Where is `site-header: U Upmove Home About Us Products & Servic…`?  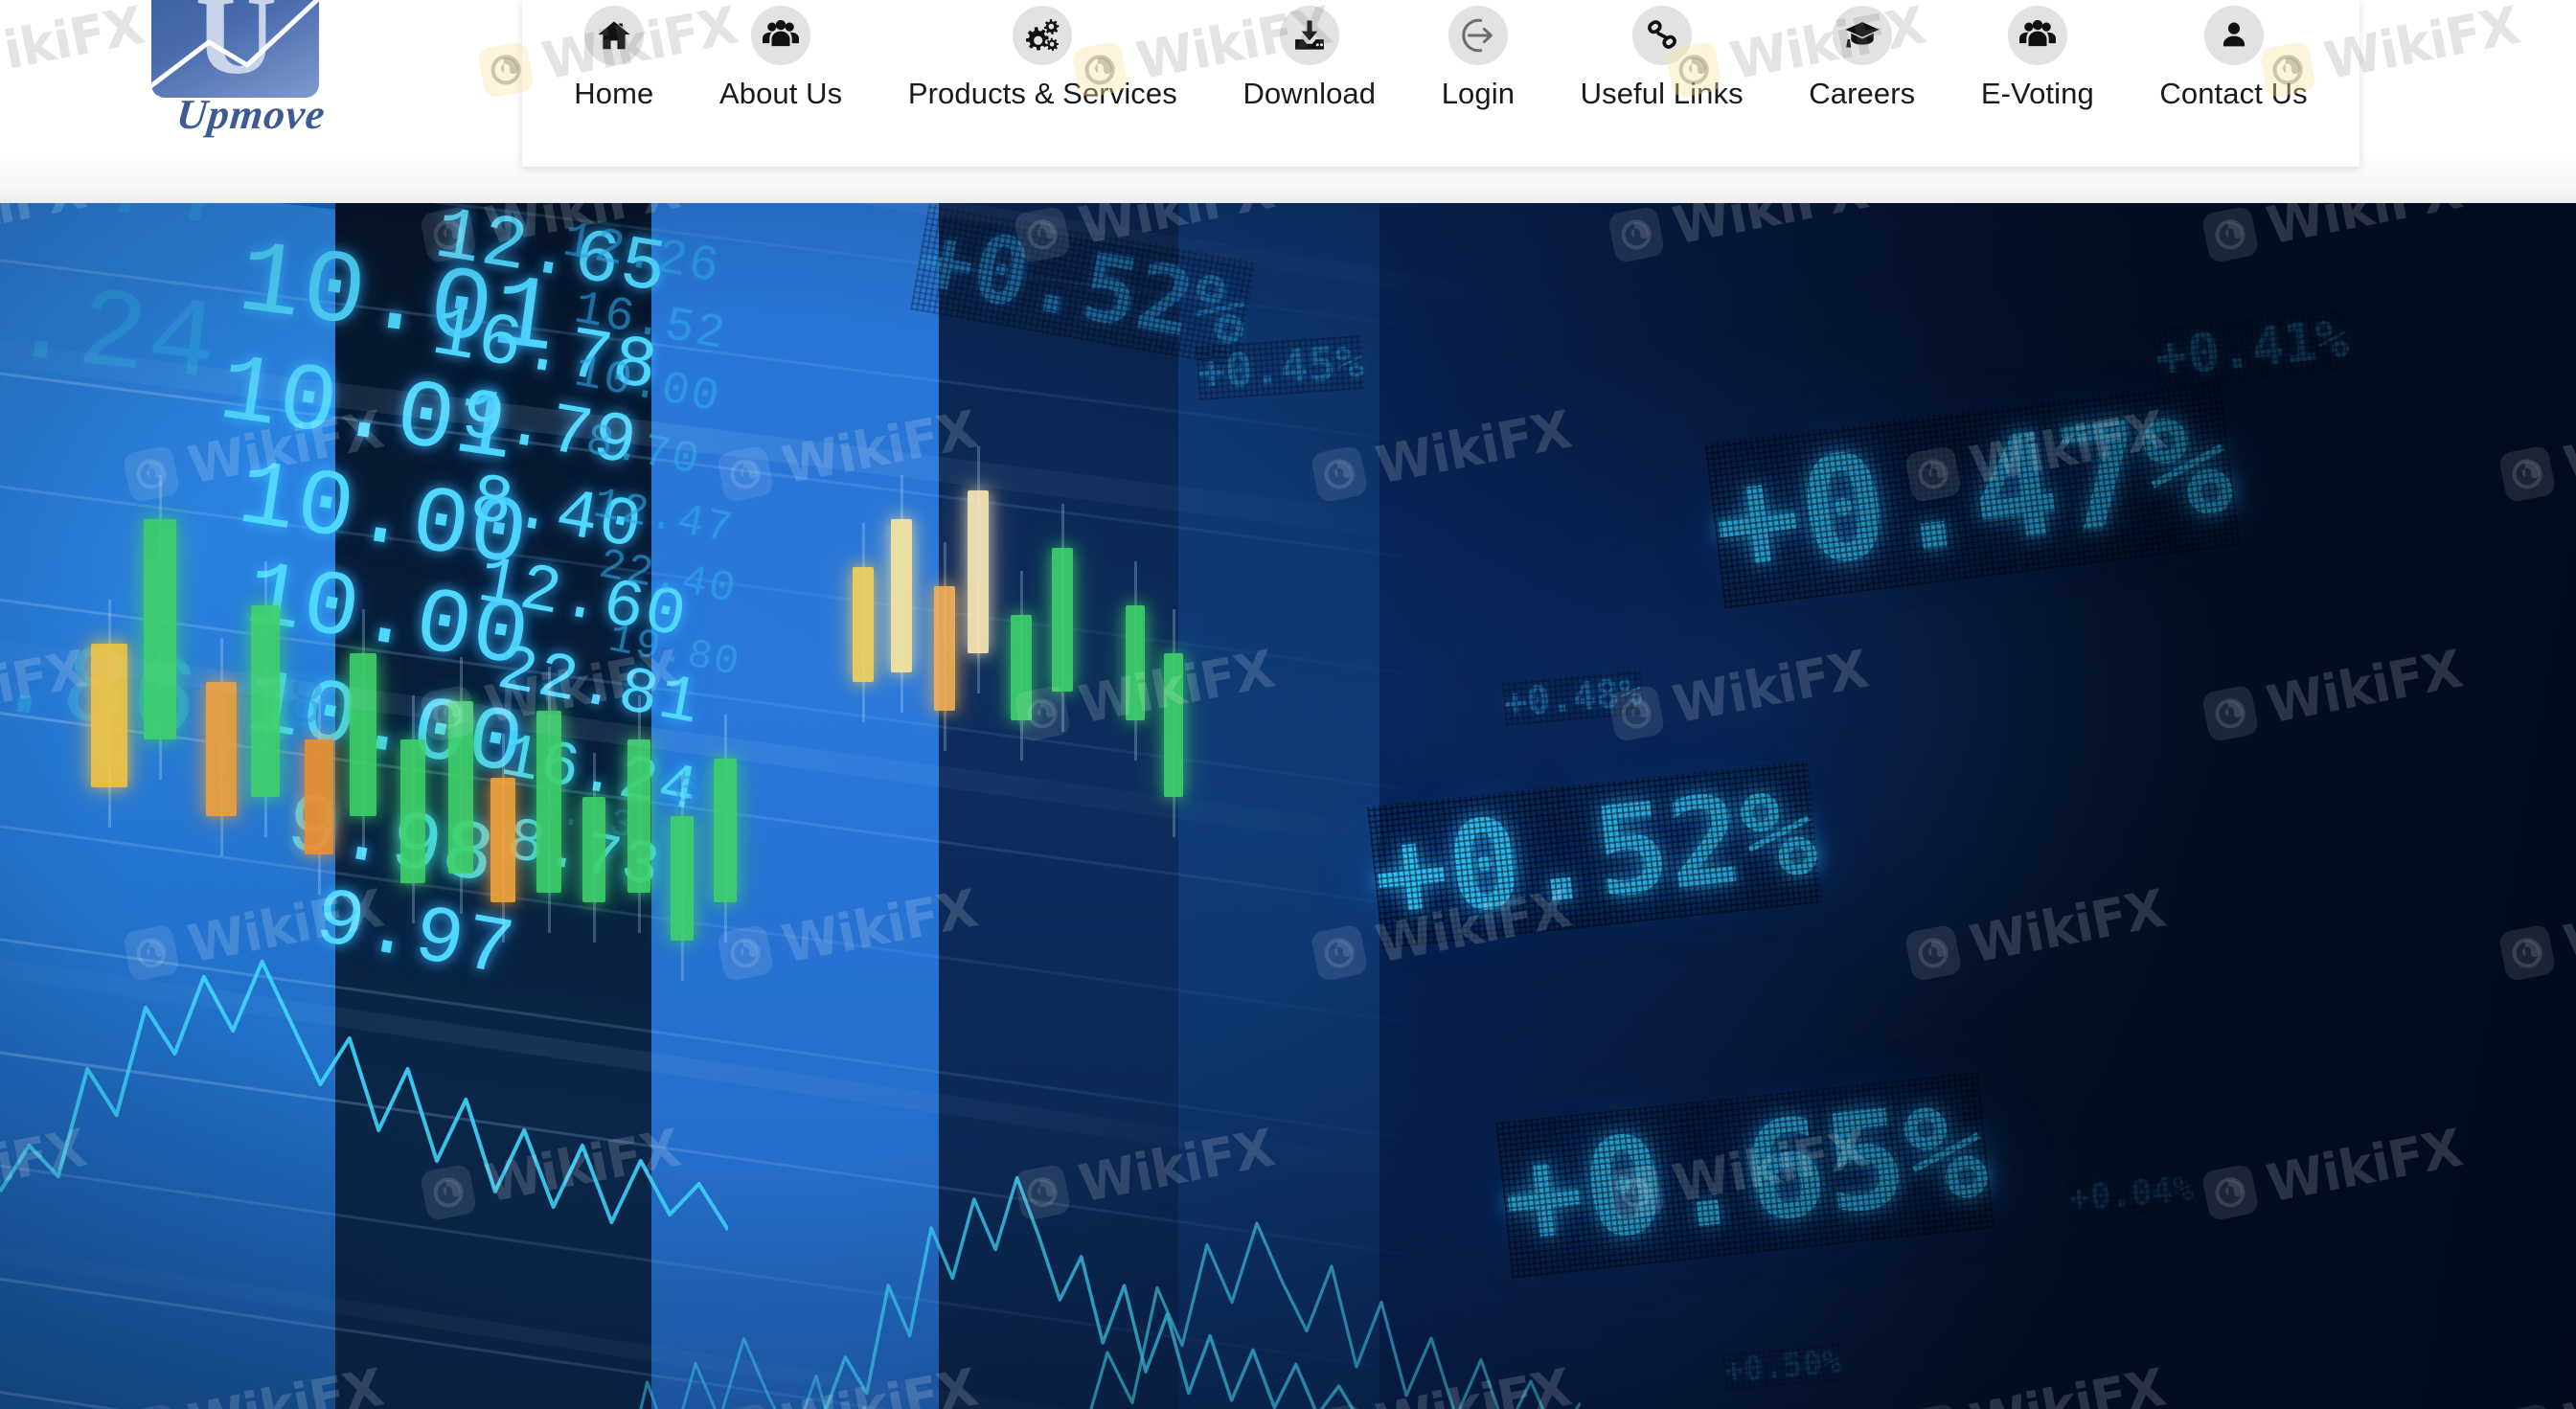 site-header: U Upmove Home About Us Products & Servic… is located at coordinates (1288, 101).